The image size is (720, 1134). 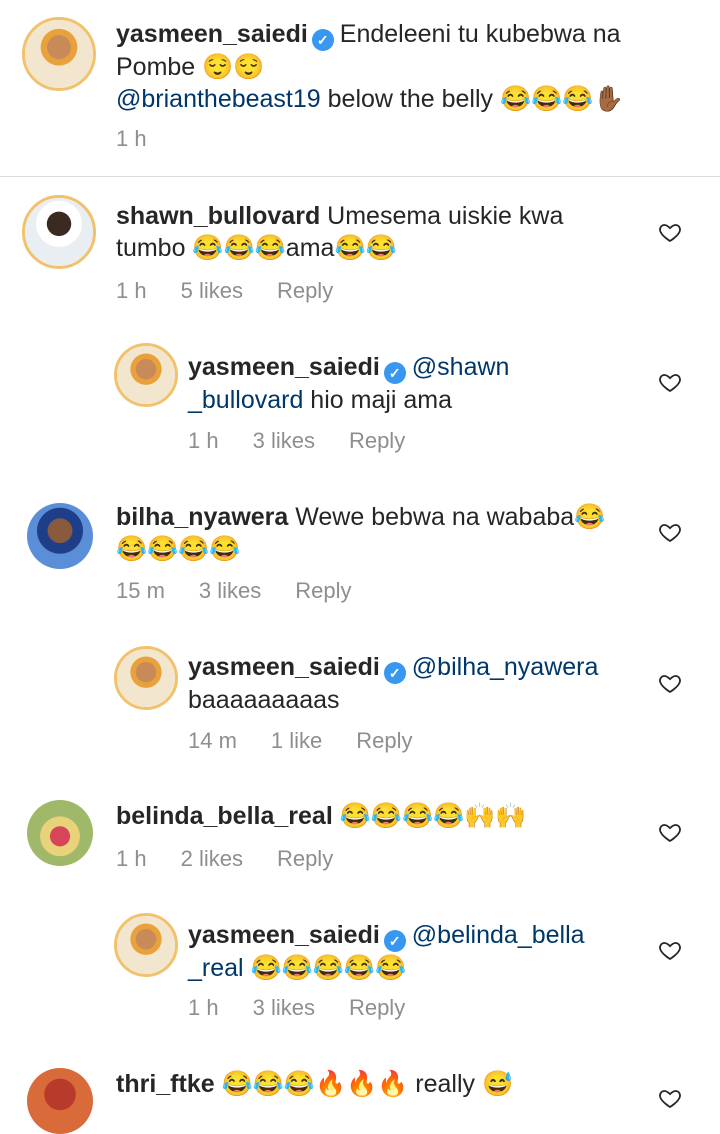 I want to click on mention: @bilha_nyawera, so click(x=505, y=667).